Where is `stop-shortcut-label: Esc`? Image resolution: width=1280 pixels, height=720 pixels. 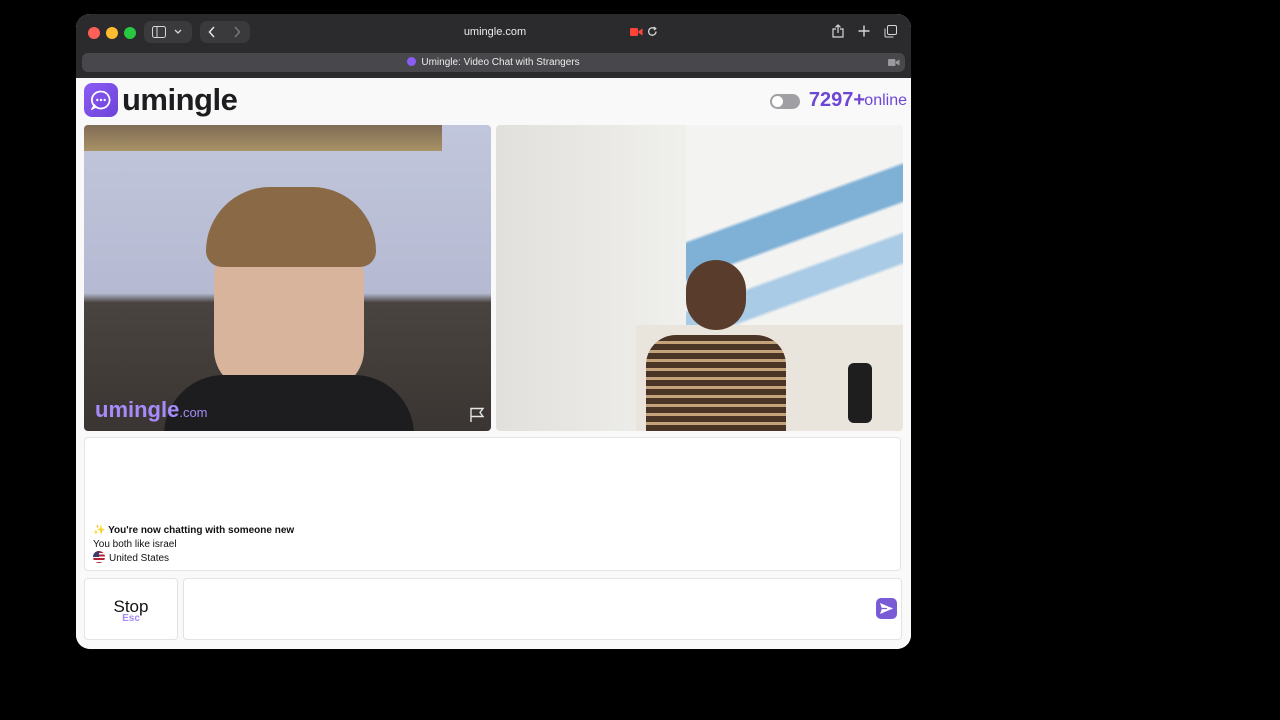 stop-shortcut-label: Esc is located at coordinates (131, 618).